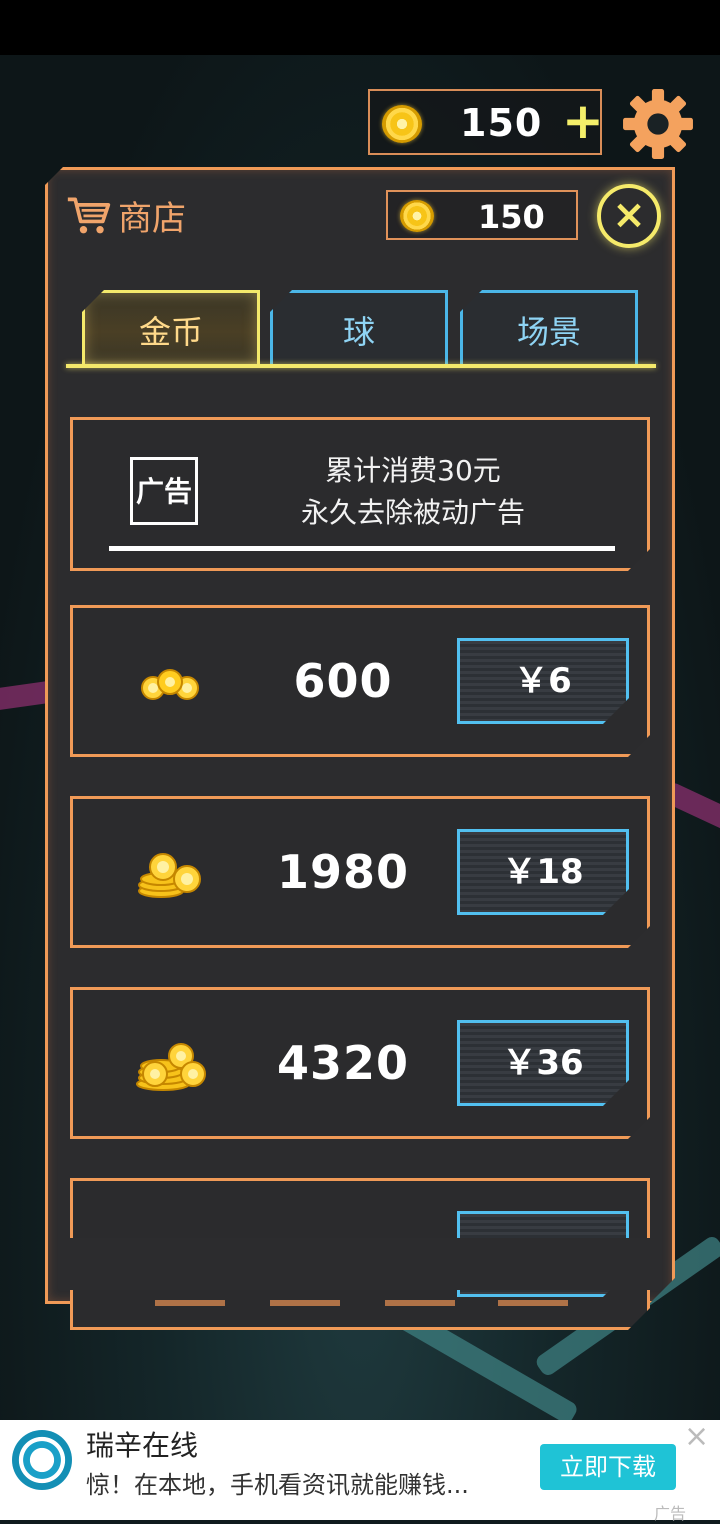 Image resolution: width=720 pixels, height=1524 pixels. What do you see at coordinates (343, 681) in the screenshot?
I see `coin-amount: 600` at bounding box center [343, 681].